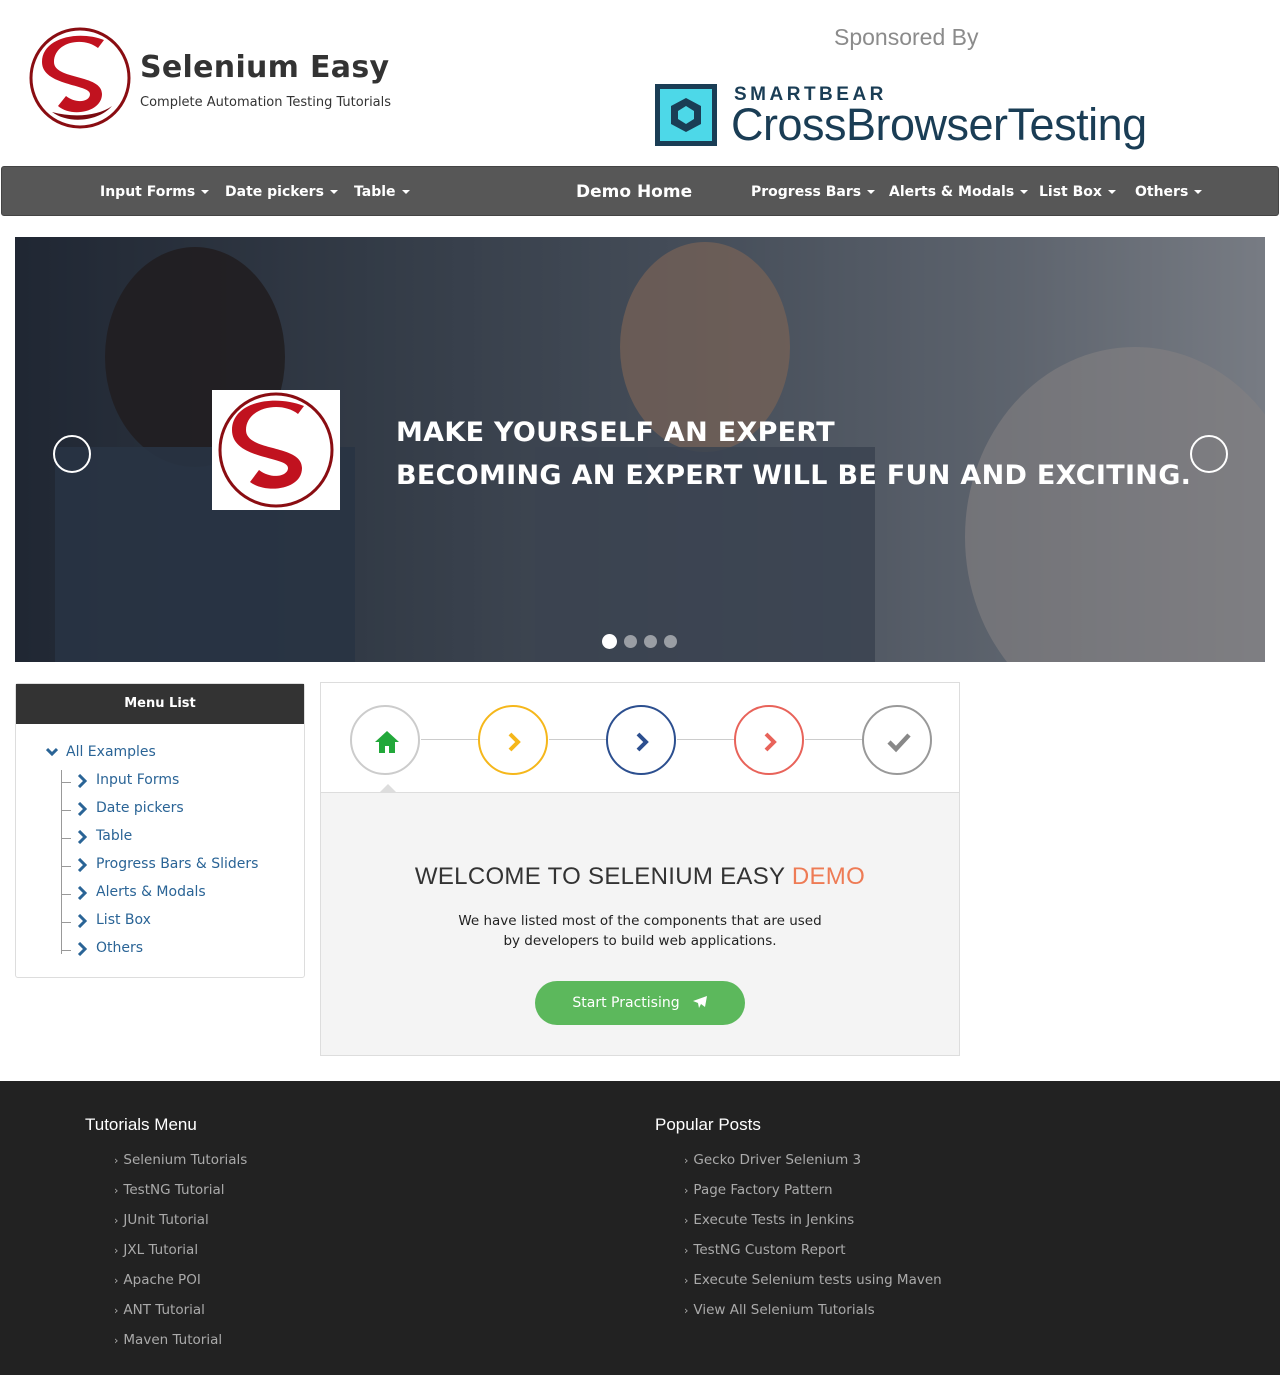 The width and height of the screenshot is (1280, 1375). What do you see at coordinates (1169, 192) in the screenshot?
I see `nav-others: Others` at bounding box center [1169, 192].